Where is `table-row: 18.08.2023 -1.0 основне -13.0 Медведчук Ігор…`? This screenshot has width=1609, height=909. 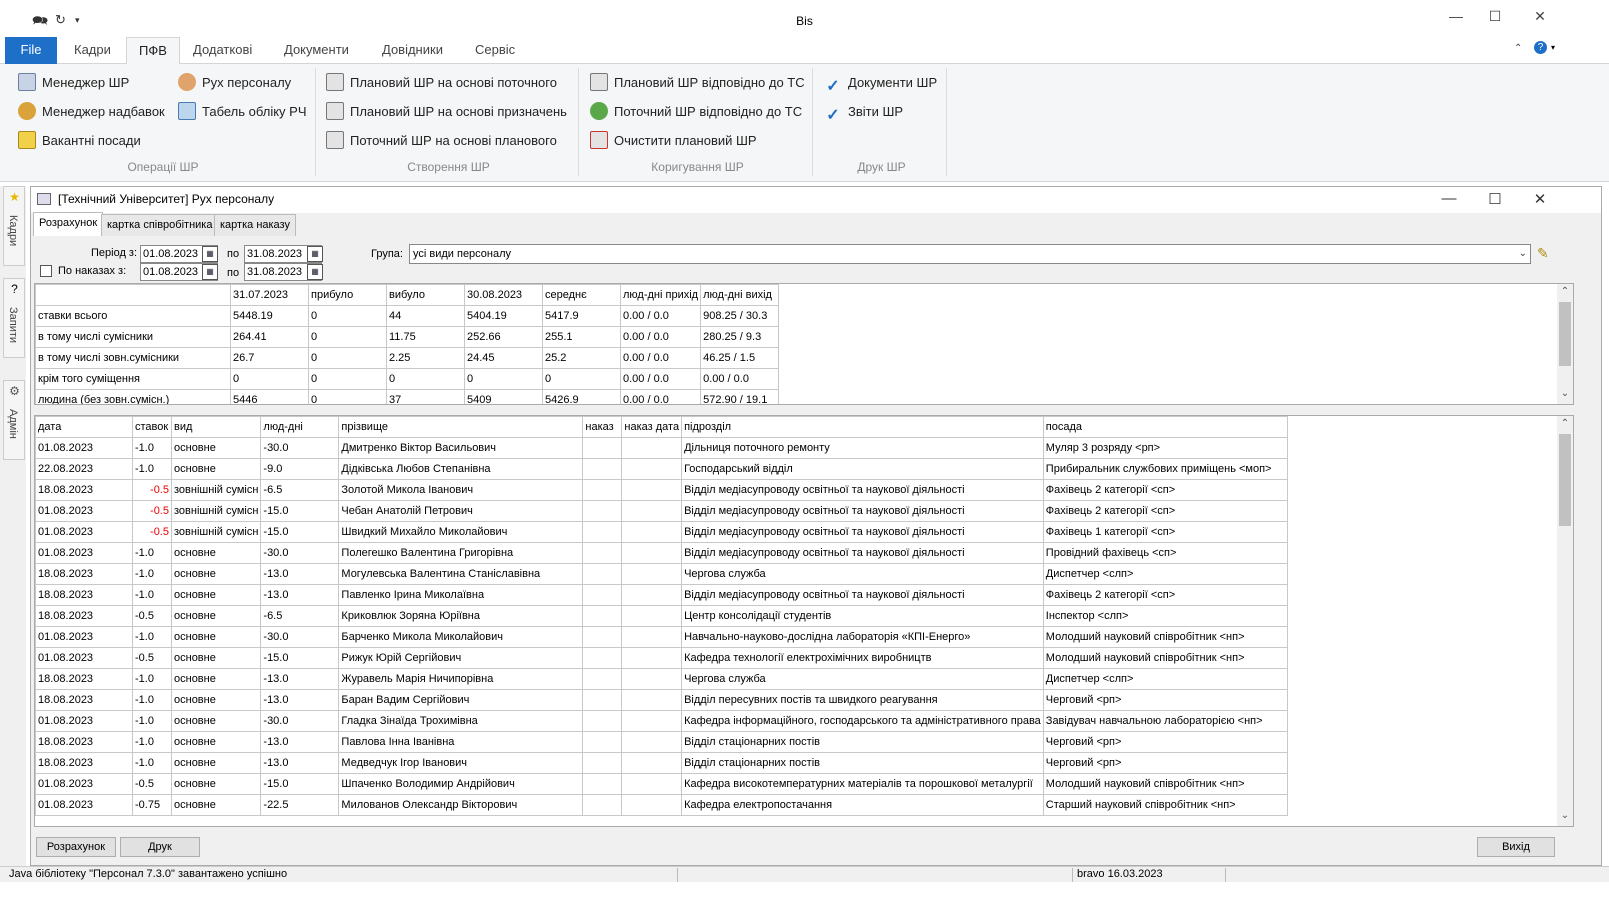 table-row: 18.08.2023 -1.0 основне -13.0 Медведчук Ігор… is located at coordinates (661, 763).